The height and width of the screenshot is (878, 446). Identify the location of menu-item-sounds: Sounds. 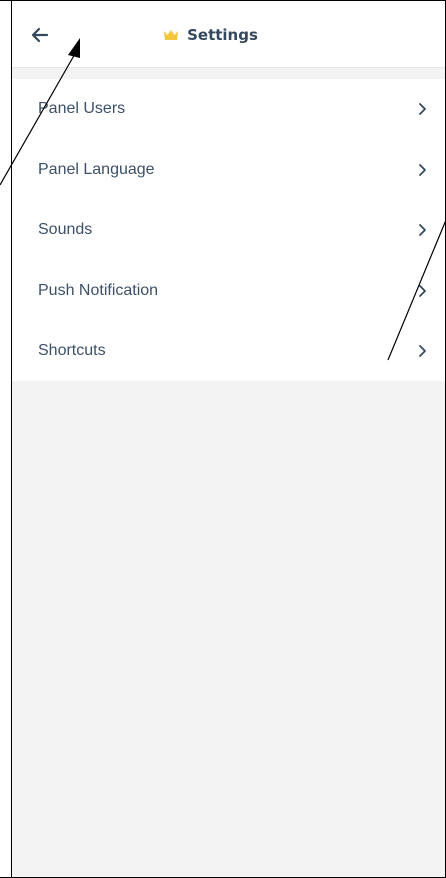
(228, 230).